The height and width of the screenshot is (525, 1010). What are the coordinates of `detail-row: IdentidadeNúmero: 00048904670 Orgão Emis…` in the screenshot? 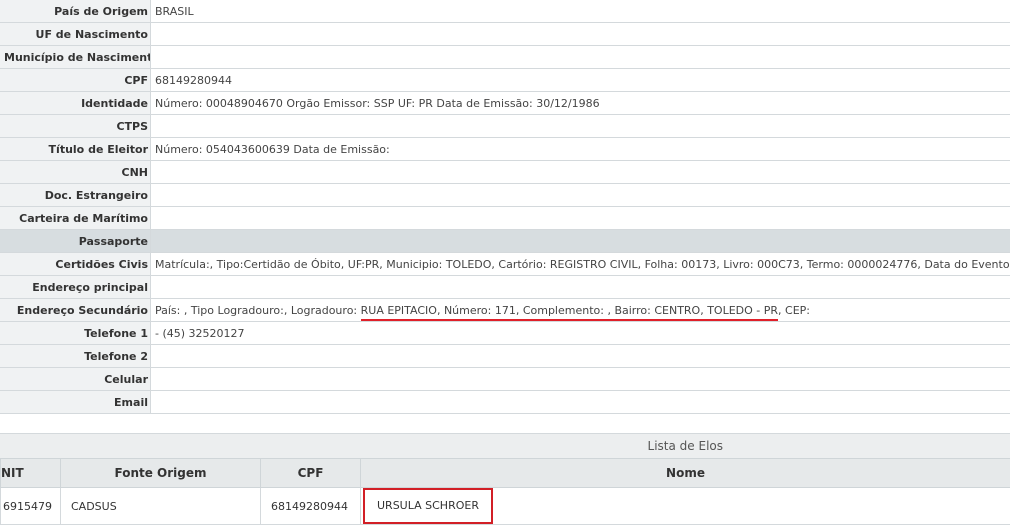 It's located at (505, 103).